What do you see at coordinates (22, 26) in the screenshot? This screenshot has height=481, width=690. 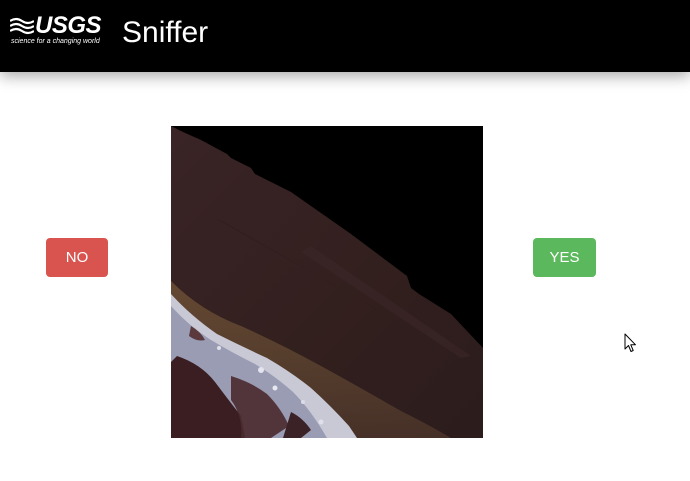 I see `usgs-wave-icon` at bounding box center [22, 26].